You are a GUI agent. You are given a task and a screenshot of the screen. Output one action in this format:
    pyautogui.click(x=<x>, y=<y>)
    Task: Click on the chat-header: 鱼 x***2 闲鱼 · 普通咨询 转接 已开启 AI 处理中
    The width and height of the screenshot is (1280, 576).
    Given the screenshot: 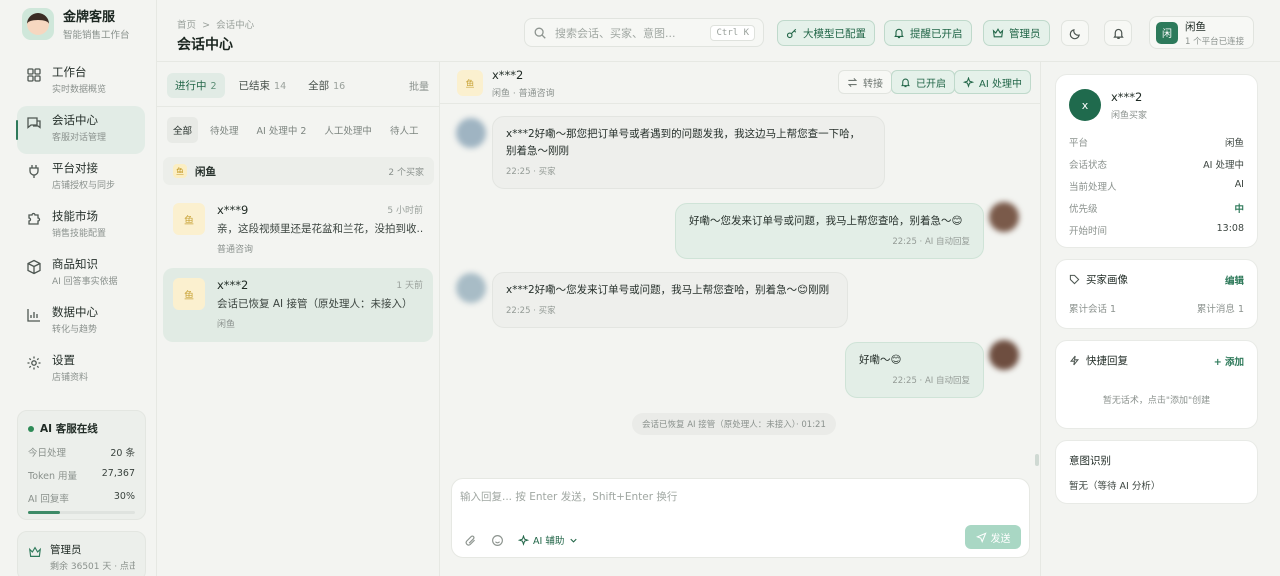 What is the action you would take?
    pyautogui.click(x=740, y=83)
    